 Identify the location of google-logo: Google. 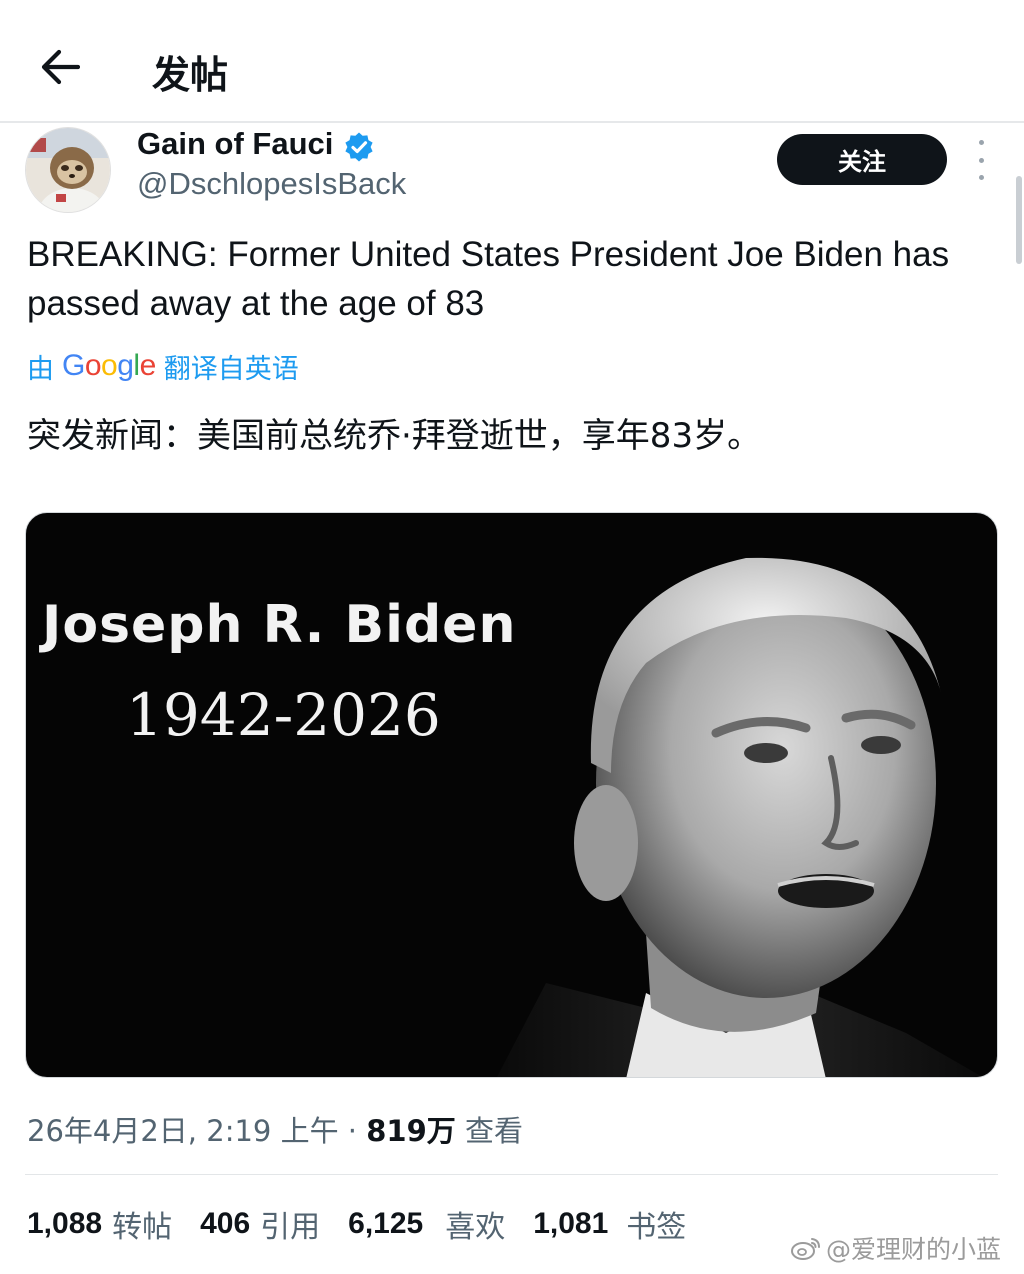
(109, 365).